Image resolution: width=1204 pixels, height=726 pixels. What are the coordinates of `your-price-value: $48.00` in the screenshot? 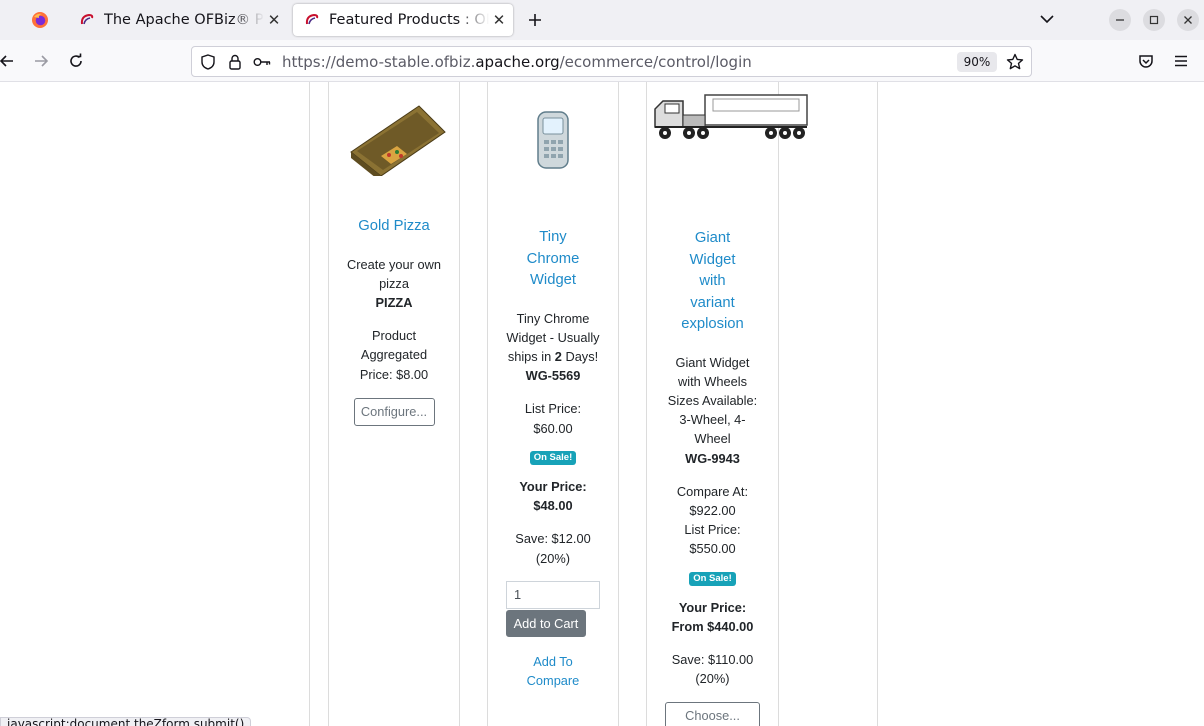 It's located at (553, 506).